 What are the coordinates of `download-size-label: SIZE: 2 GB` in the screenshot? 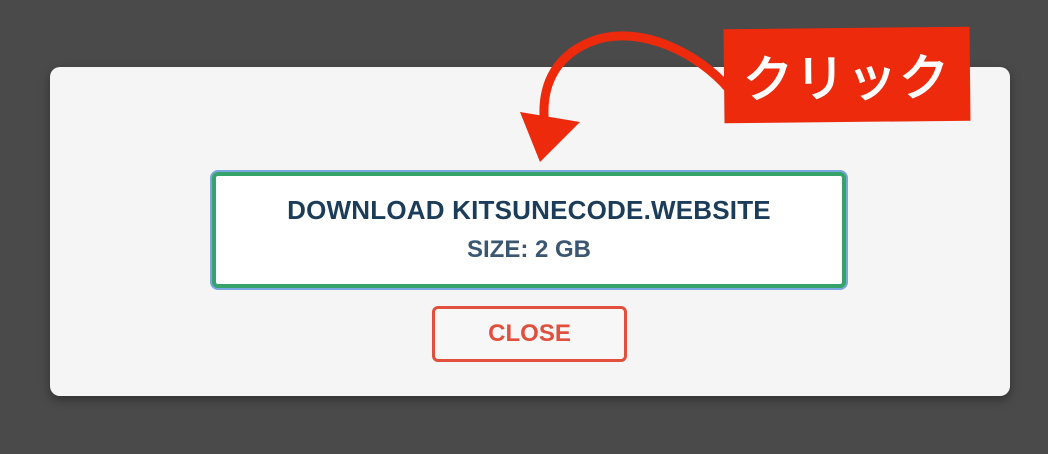 It's located at (529, 249).